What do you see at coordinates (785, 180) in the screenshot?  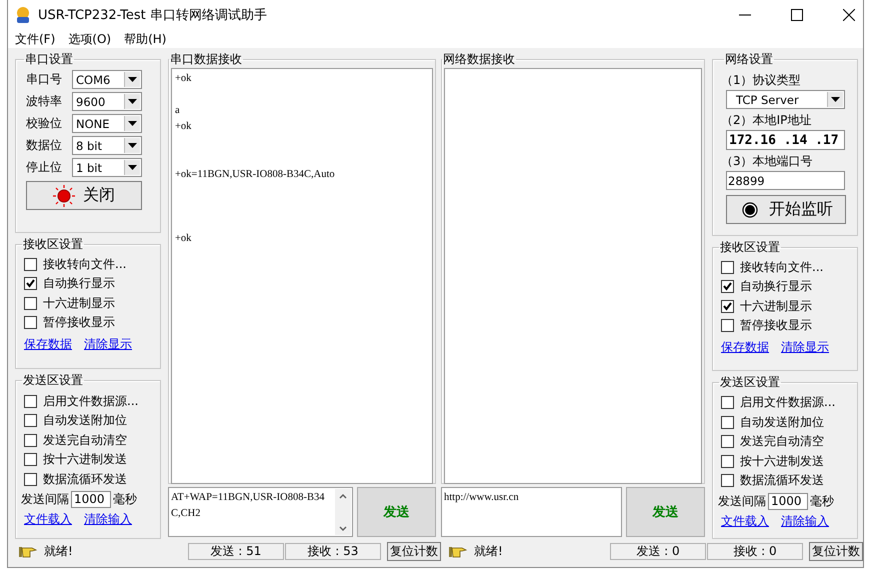 I see `port-field: 28899` at bounding box center [785, 180].